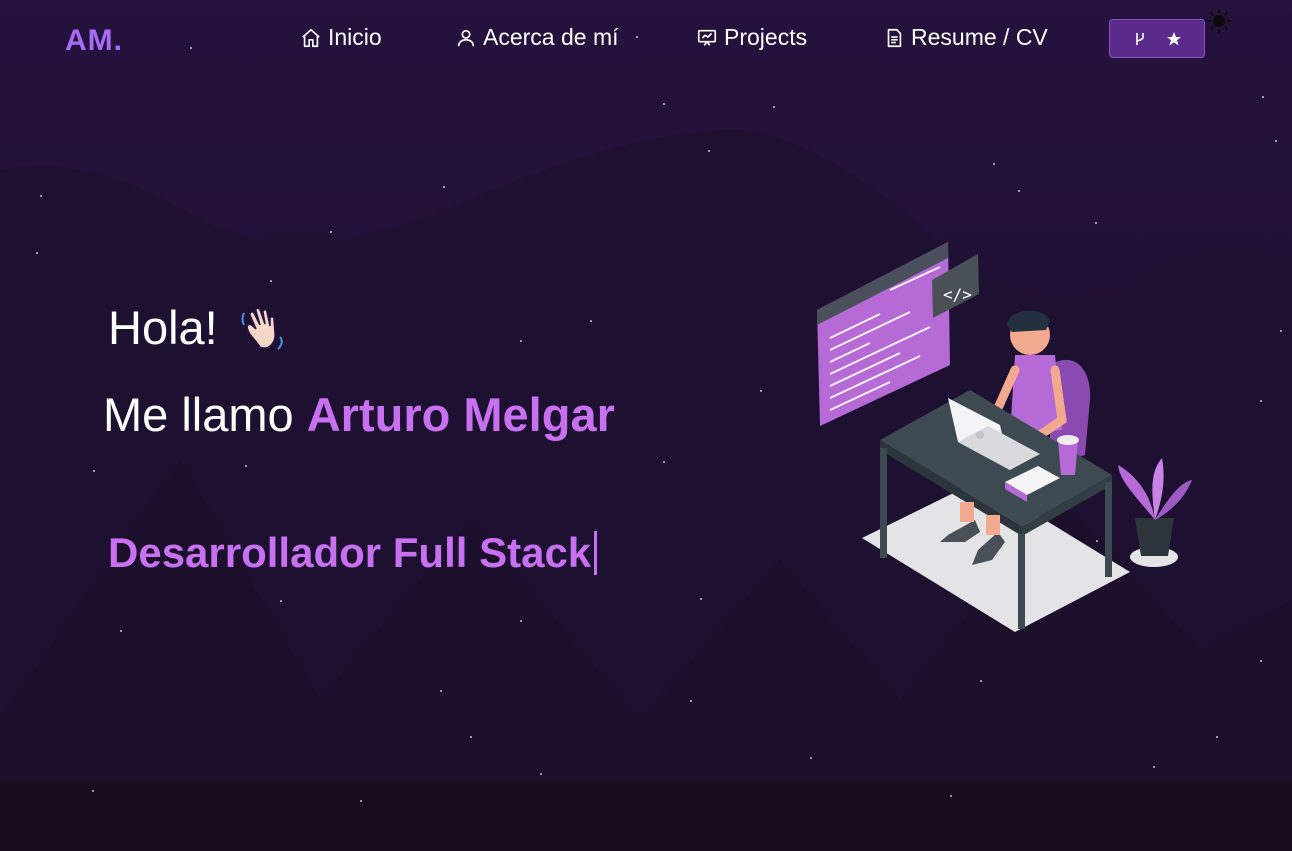  I want to click on role-typewriter: Desarrollador Full Stack, so click(353, 553).